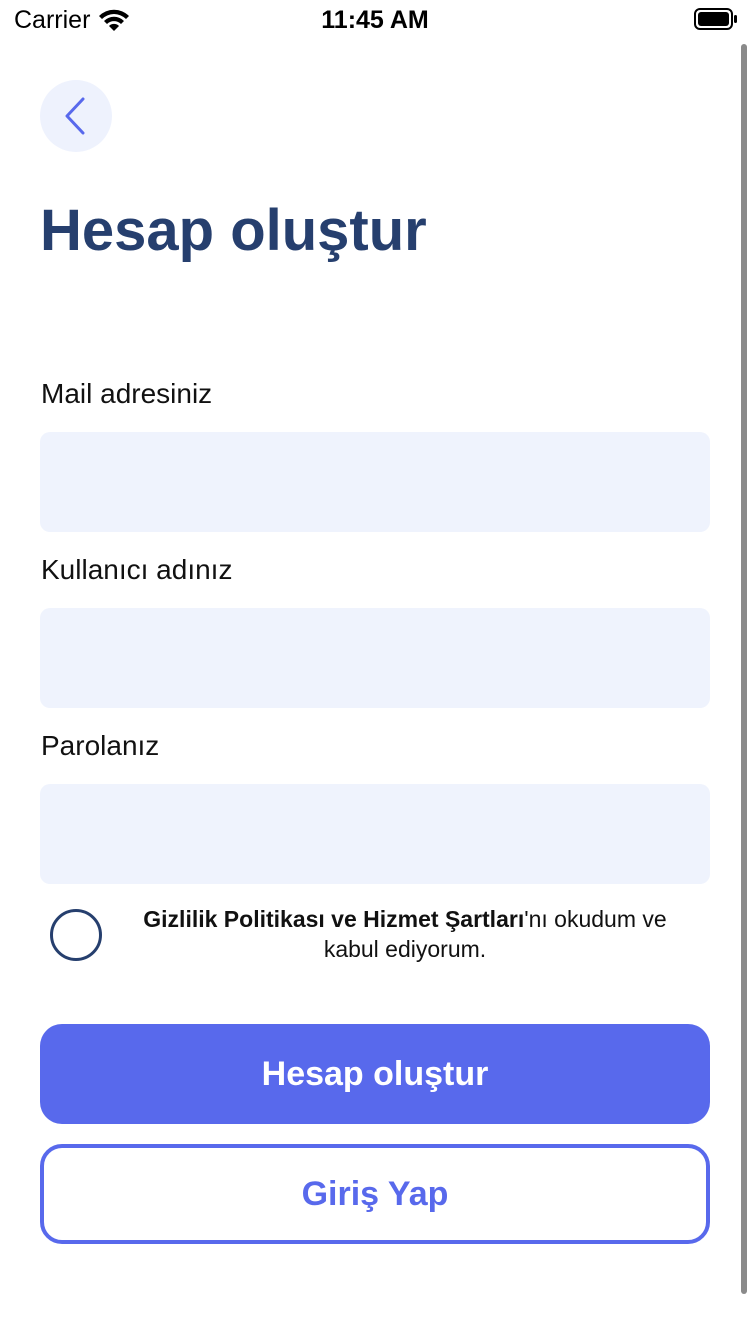 Image resolution: width=750 pixels, height=1334 pixels. I want to click on create-account-button: Hesap oluştur, so click(375, 1074).